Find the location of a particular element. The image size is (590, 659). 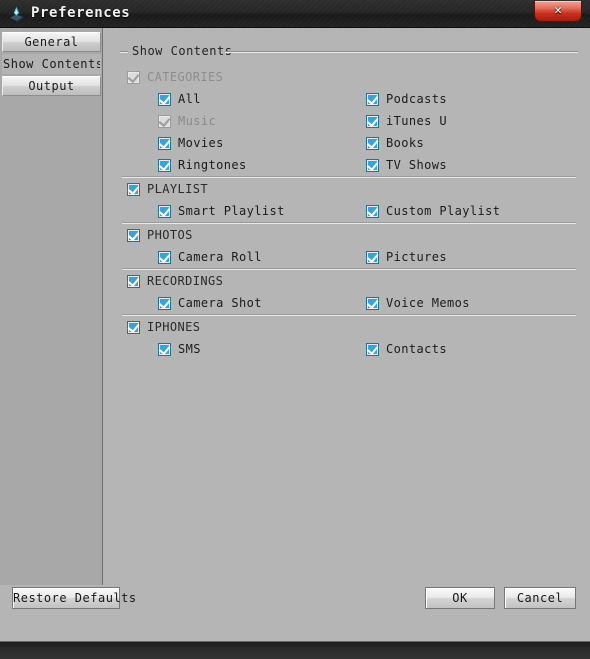

section-header-label: PLAYLIST is located at coordinates (177, 188).